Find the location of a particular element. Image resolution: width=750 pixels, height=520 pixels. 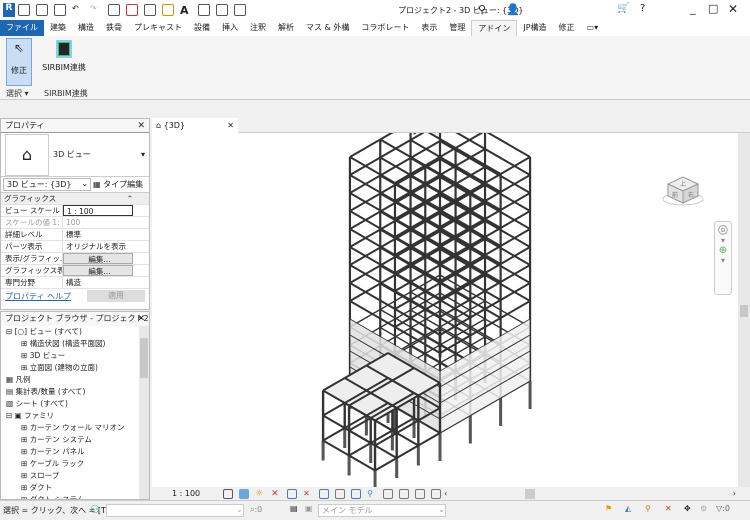

tab-14: JP構造 is located at coordinates (534, 28).